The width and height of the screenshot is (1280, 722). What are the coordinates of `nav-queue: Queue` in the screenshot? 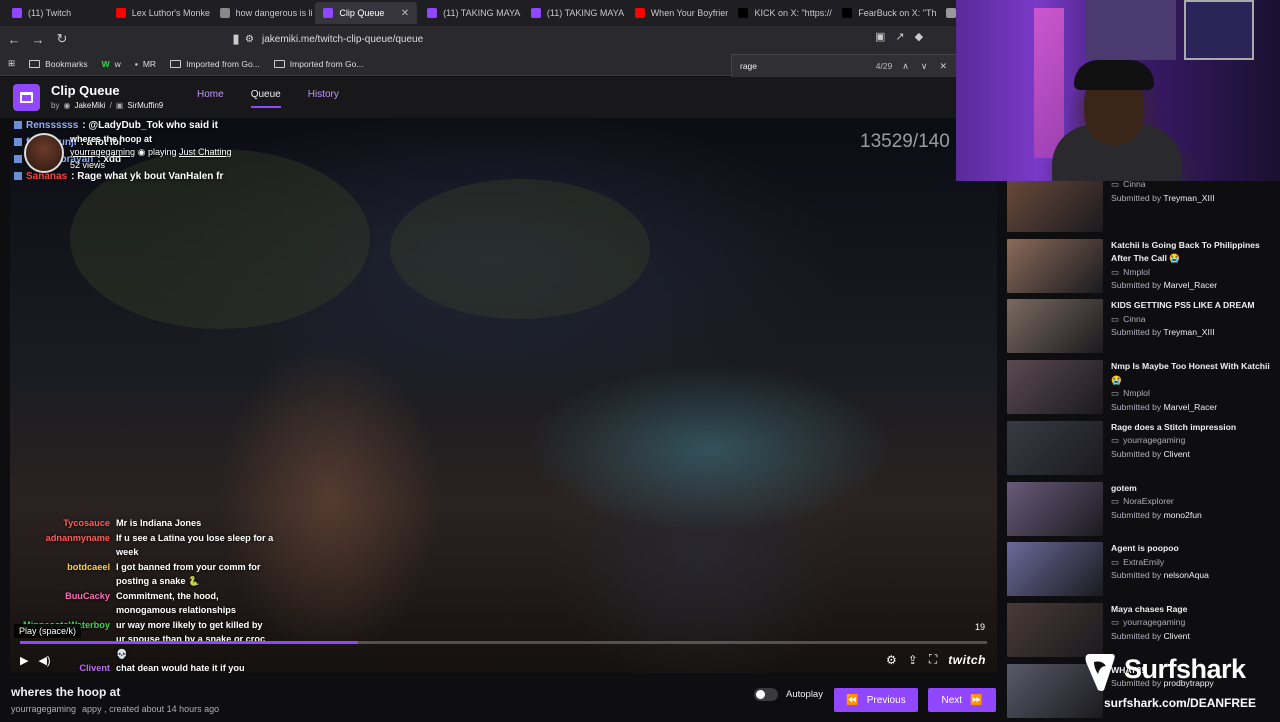 It's located at (265, 98).